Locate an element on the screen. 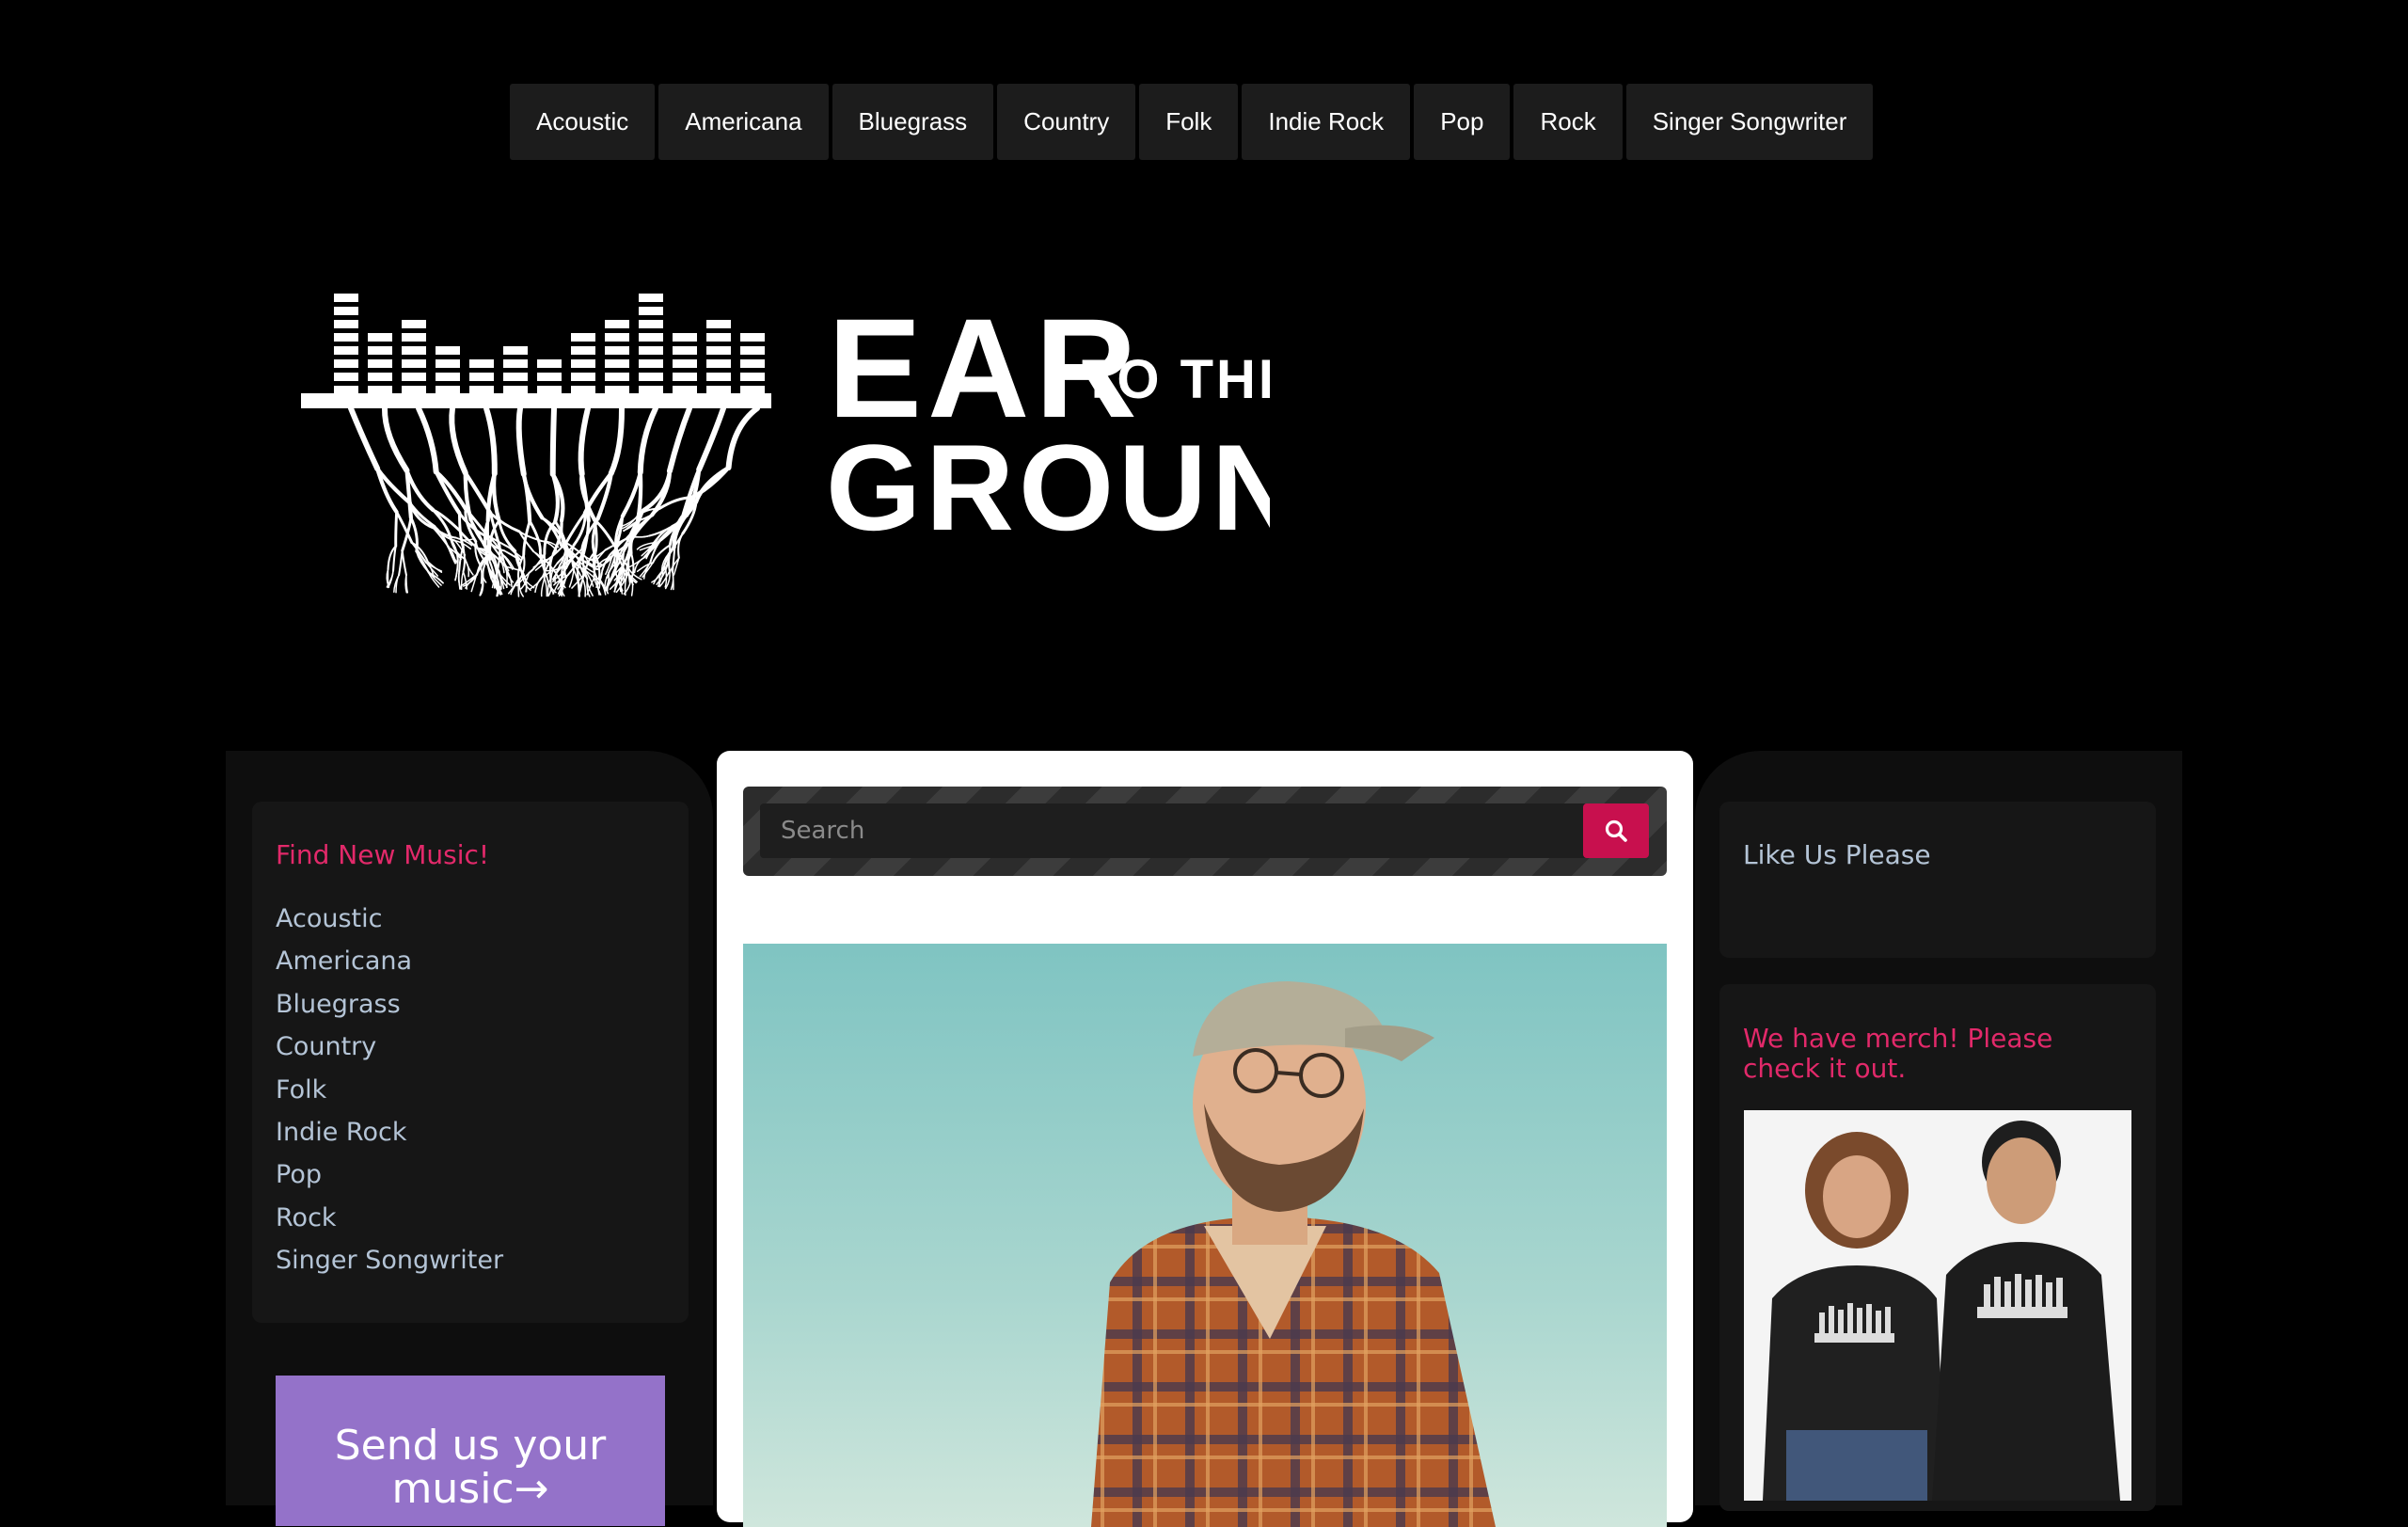  genre-link-acoustic: Acoustic is located at coordinates (390, 919).